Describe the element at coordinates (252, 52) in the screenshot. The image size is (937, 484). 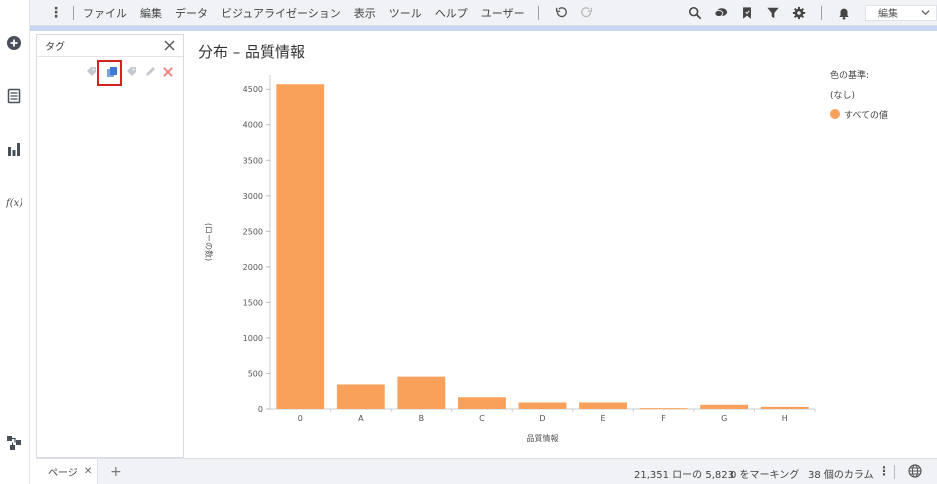
I see `visualization-title: 分布 – 品質情報` at that location.